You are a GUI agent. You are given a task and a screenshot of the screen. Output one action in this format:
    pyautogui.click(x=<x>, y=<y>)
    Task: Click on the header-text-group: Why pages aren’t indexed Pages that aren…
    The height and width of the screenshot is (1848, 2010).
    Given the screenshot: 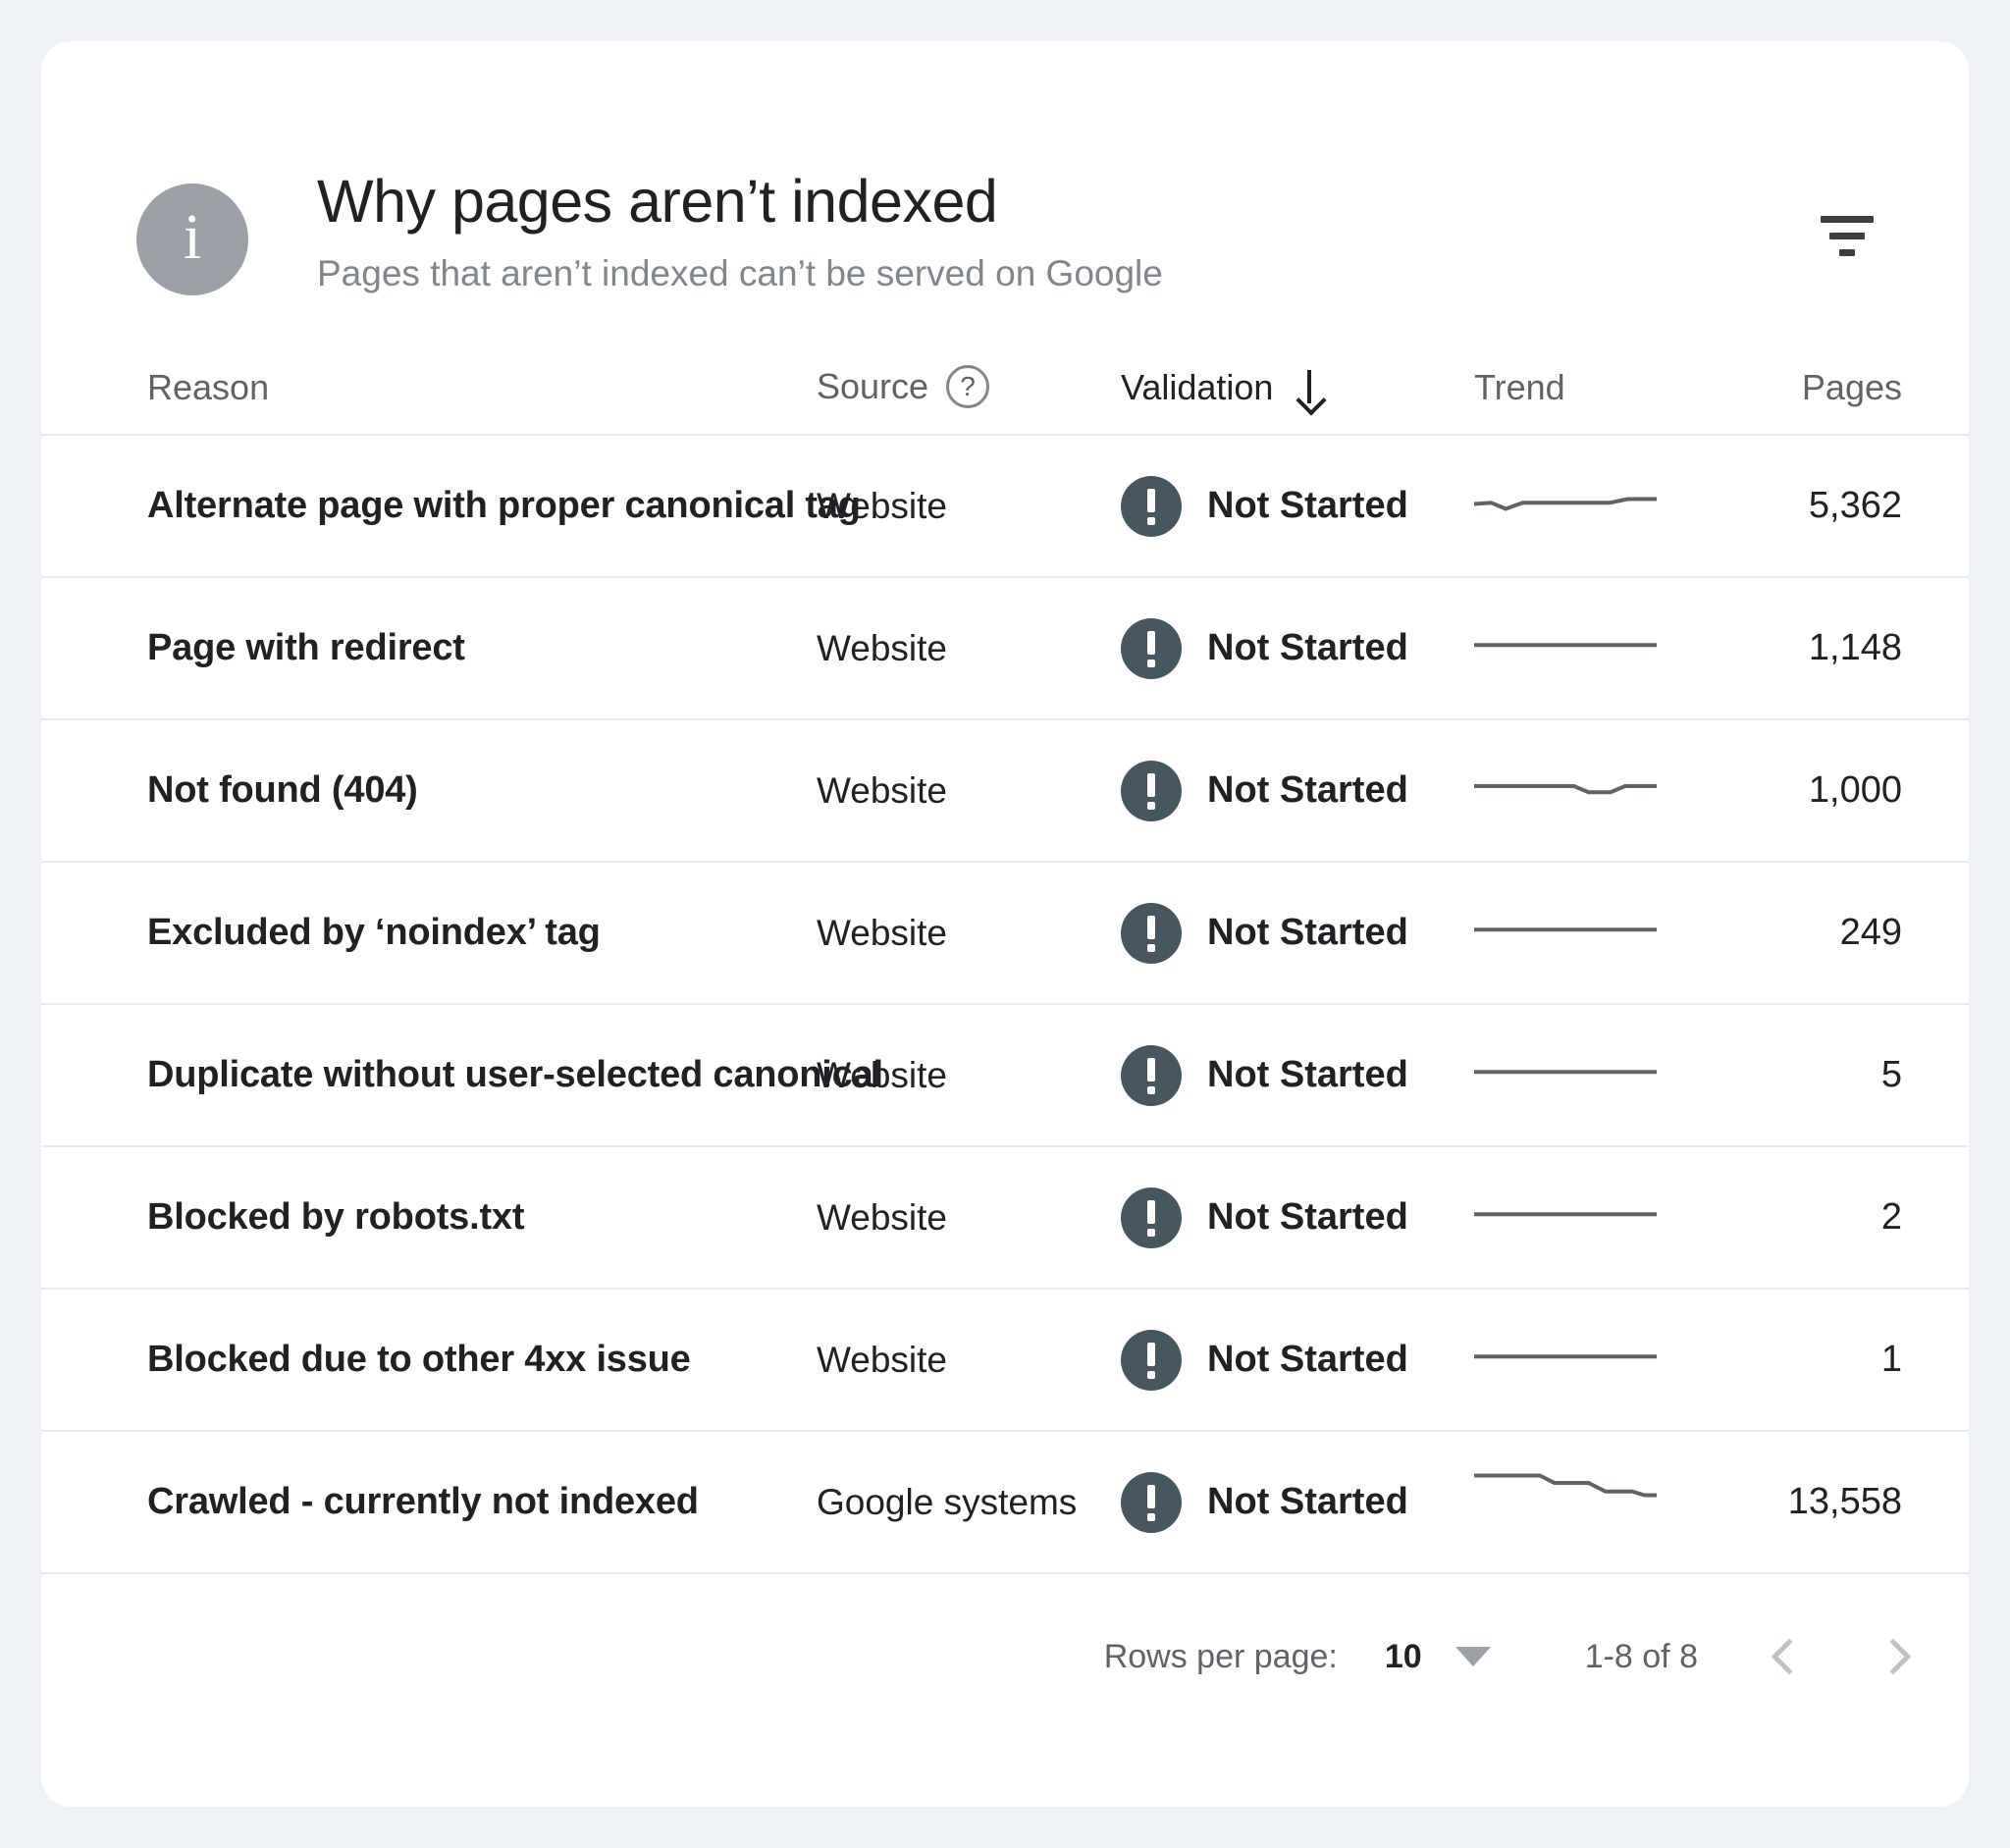 What is the action you would take?
    pyautogui.click(x=740, y=231)
    